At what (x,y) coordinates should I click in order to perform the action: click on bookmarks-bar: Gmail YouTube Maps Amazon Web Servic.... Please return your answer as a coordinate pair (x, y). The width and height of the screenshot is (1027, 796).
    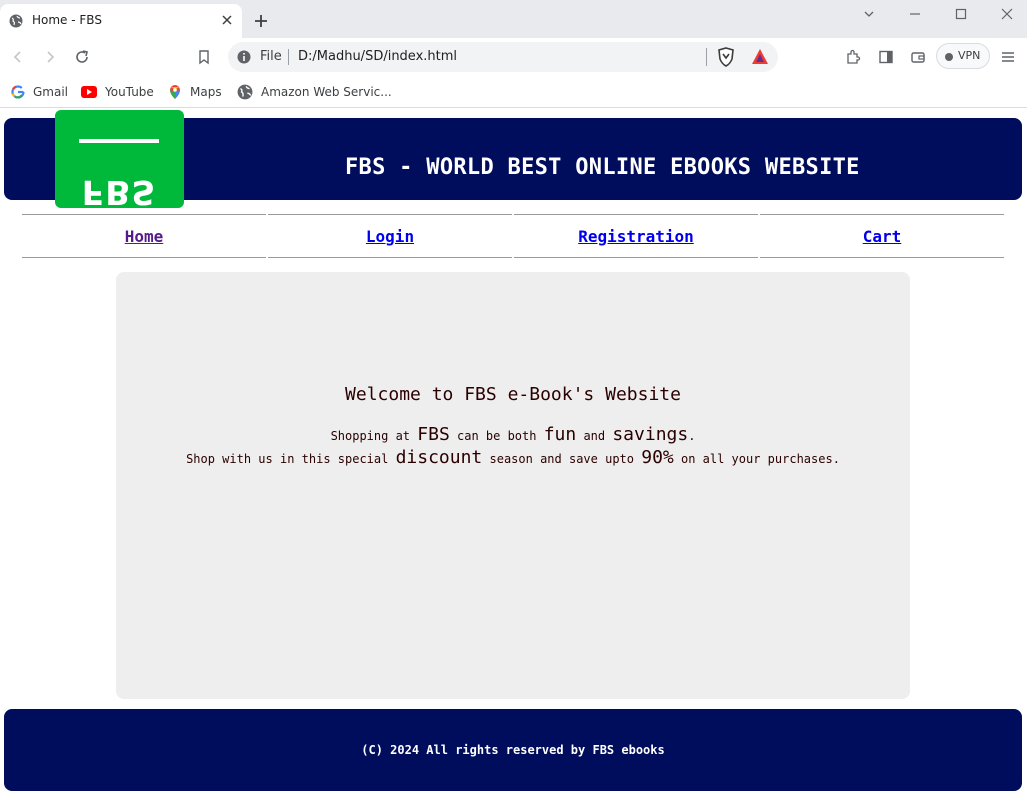
    Looking at the image, I should click on (513, 92).